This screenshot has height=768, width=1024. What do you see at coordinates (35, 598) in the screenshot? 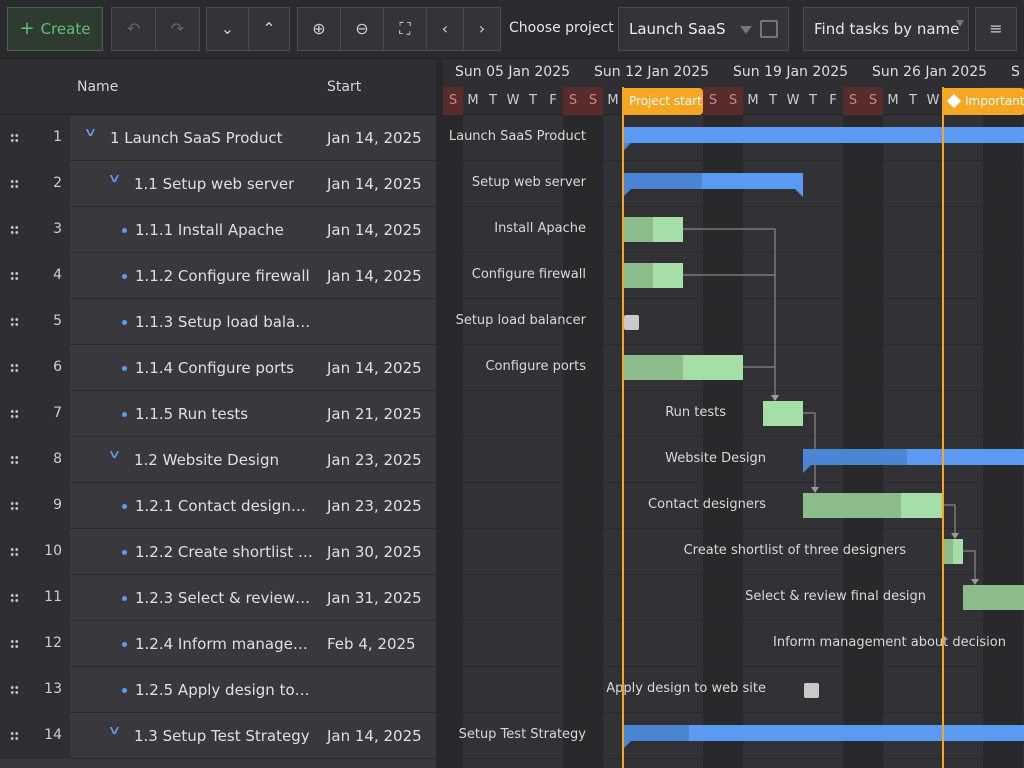
I see `row-handle: 11` at bounding box center [35, 598].